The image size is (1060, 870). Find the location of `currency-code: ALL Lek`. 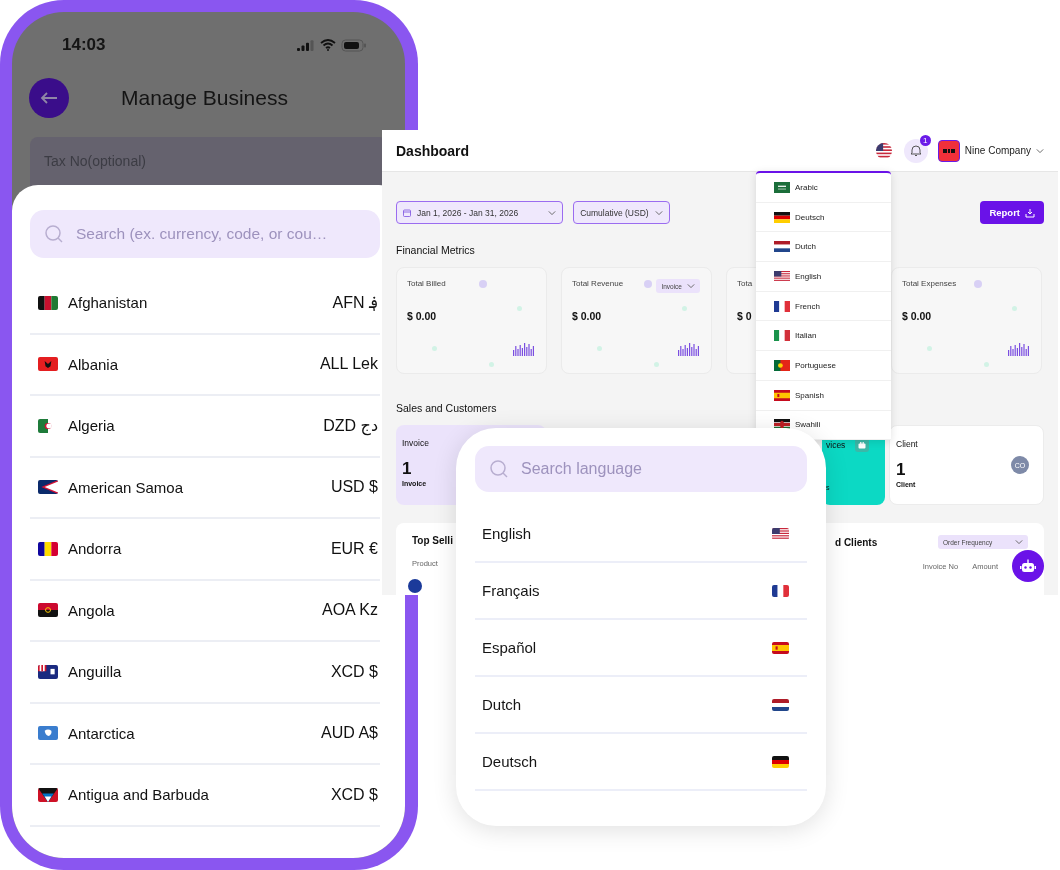

currency-code: ALL Lek is located at coordinates (348, 364).